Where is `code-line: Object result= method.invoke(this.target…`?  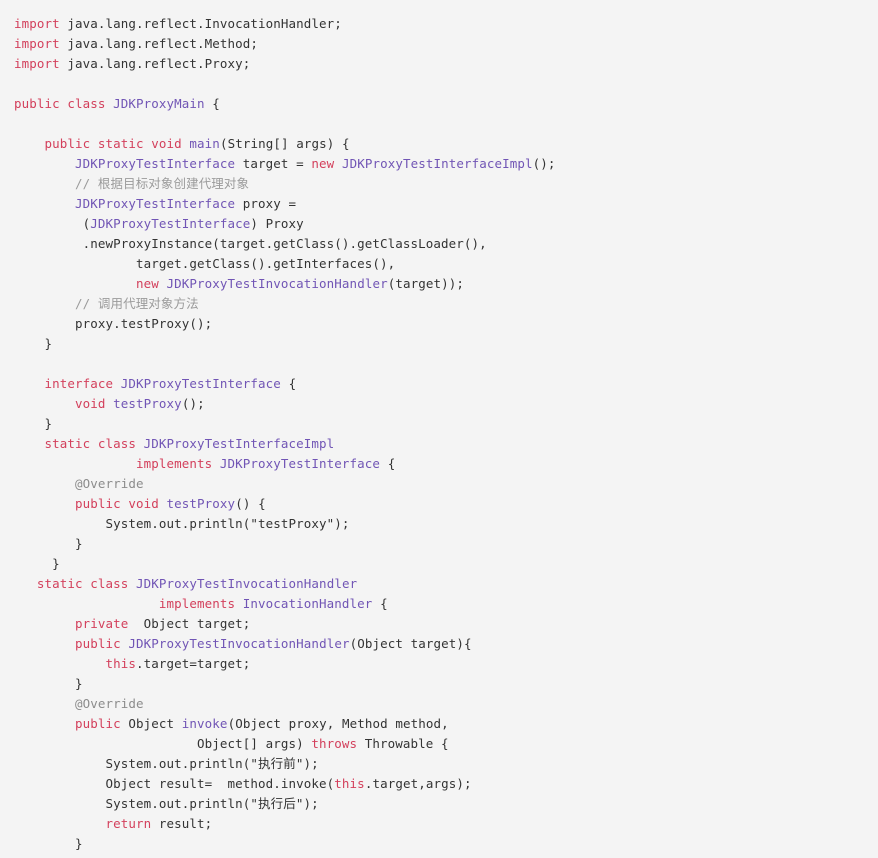
code-line: Object result= method.invoke(this.target… is located at coordinates (439, 784).